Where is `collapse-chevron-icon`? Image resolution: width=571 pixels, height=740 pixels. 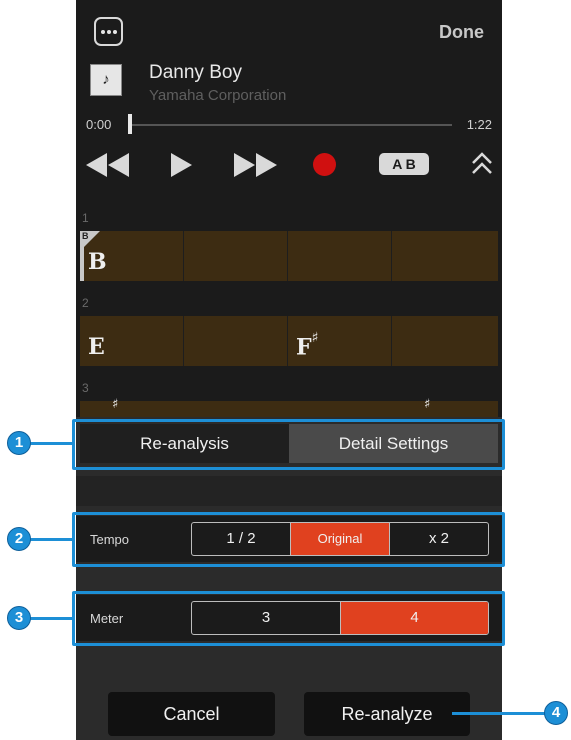
collapse-chevron-icon is located at coordinates (482, 164).